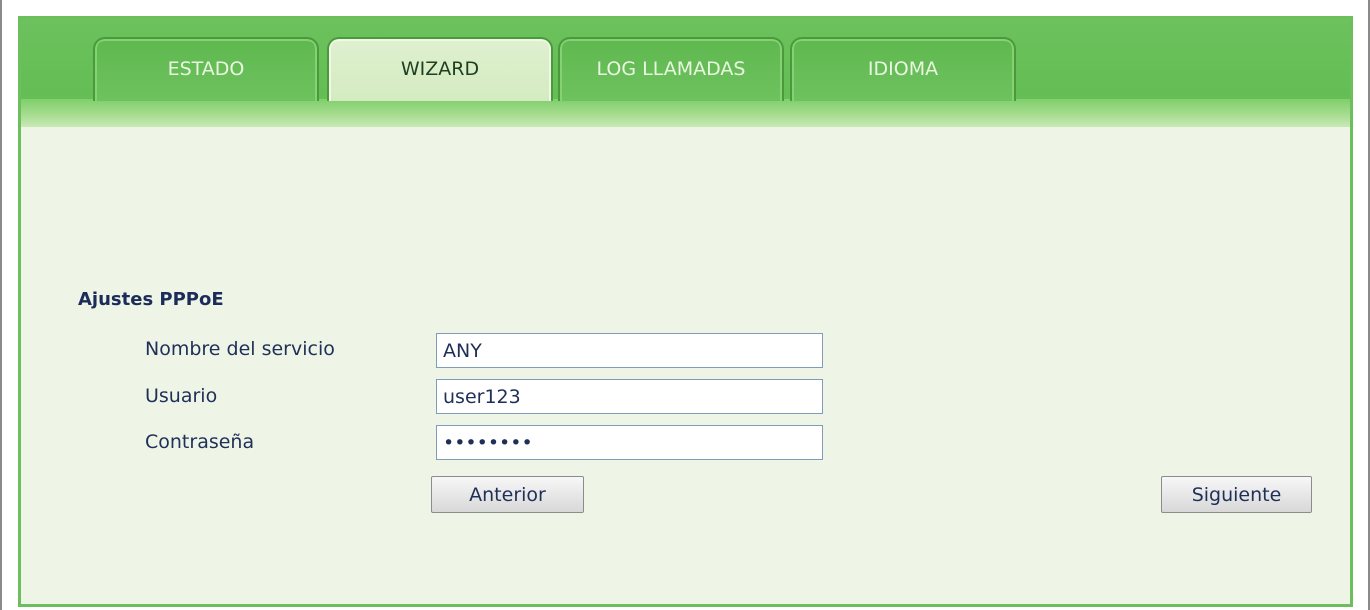  What do you see at coordinates (240, 349) in the screenshot?
I see `service-name-label: Nombre del servicio` at bounding box center [240, 349].